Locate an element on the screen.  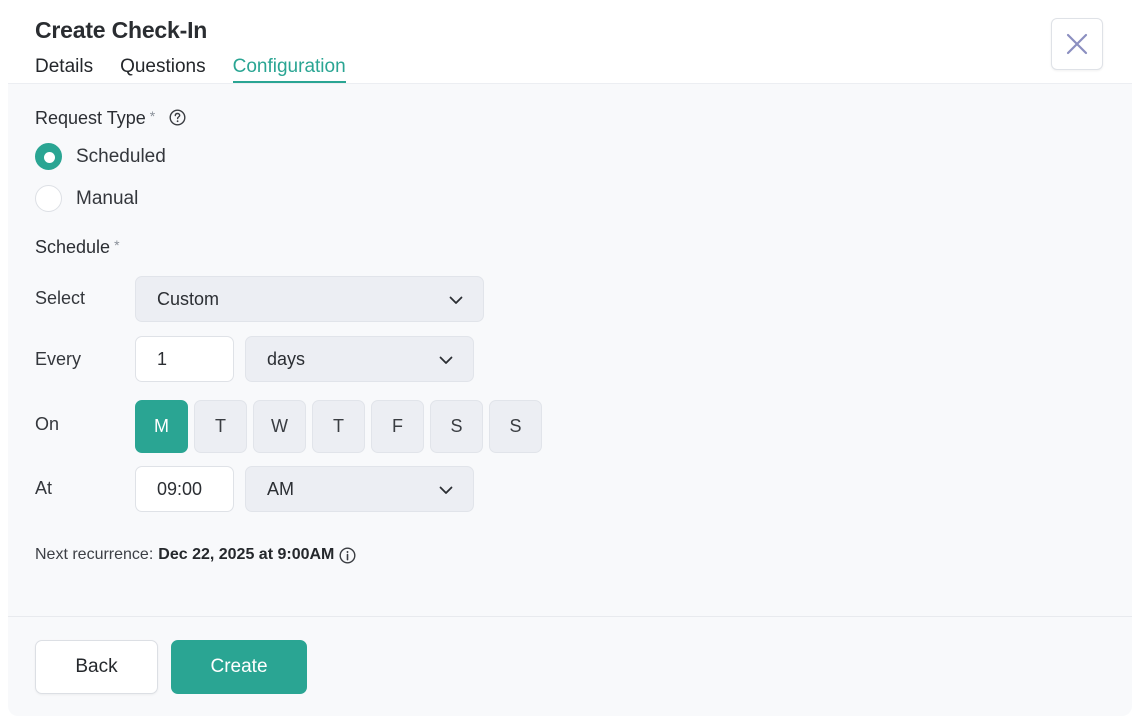
time-input: 09:00 is located at coordinates (184, 489).